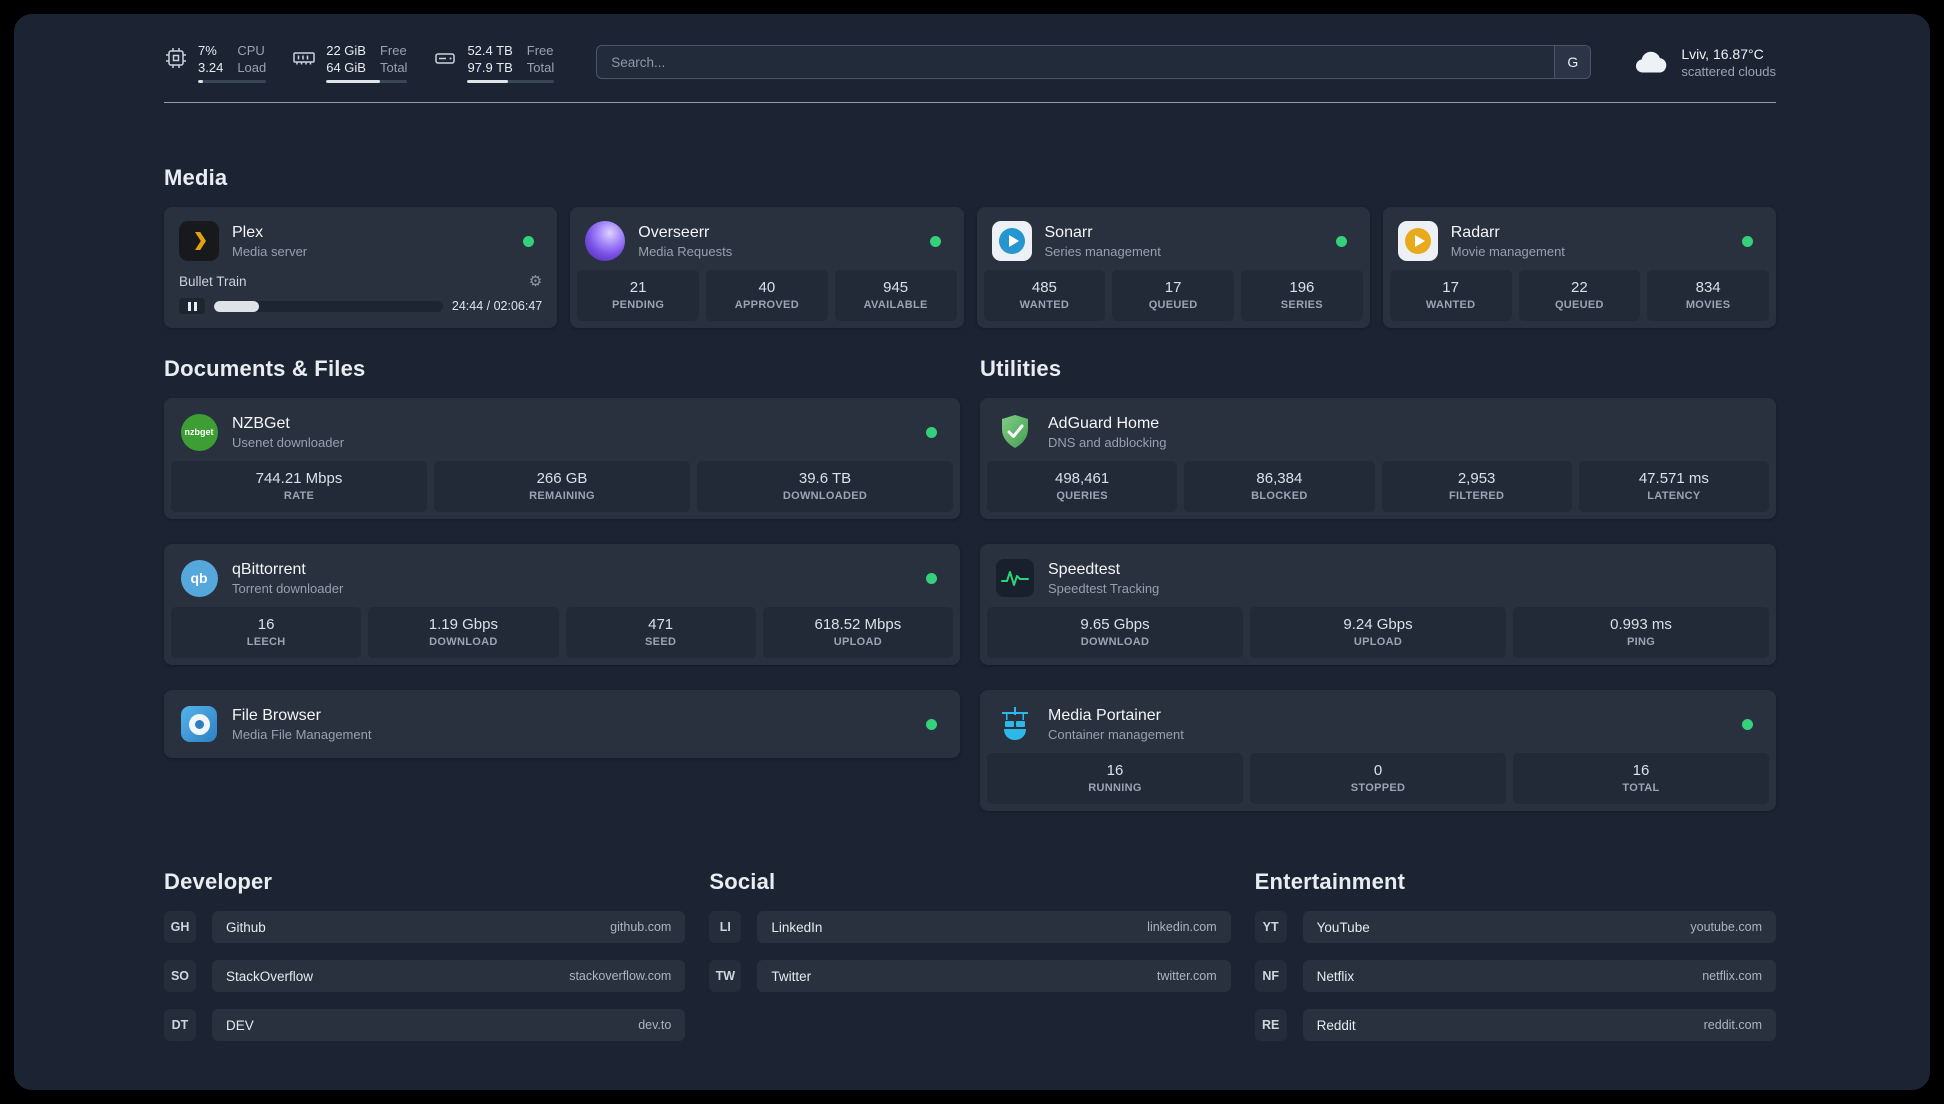  I want to click on bookmark-url: youtube.com, so click(1726, 927).